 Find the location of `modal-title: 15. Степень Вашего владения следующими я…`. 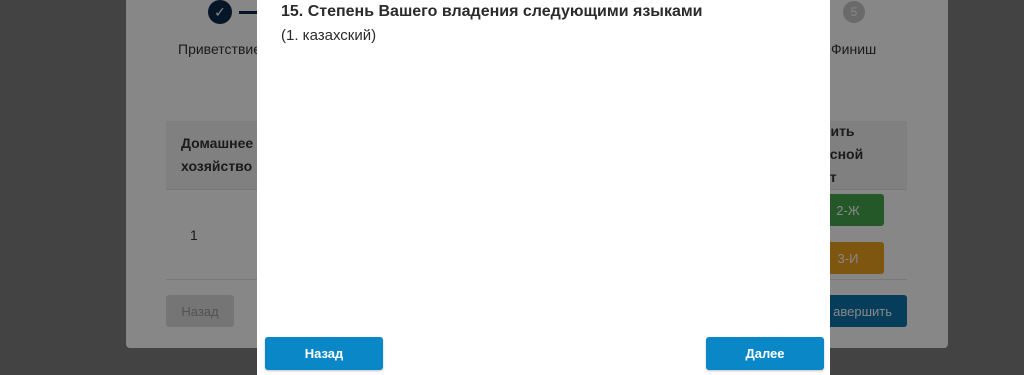

modal-title: 15. Степень Вашего владения следующими я… is located at coordinates (492, 11).